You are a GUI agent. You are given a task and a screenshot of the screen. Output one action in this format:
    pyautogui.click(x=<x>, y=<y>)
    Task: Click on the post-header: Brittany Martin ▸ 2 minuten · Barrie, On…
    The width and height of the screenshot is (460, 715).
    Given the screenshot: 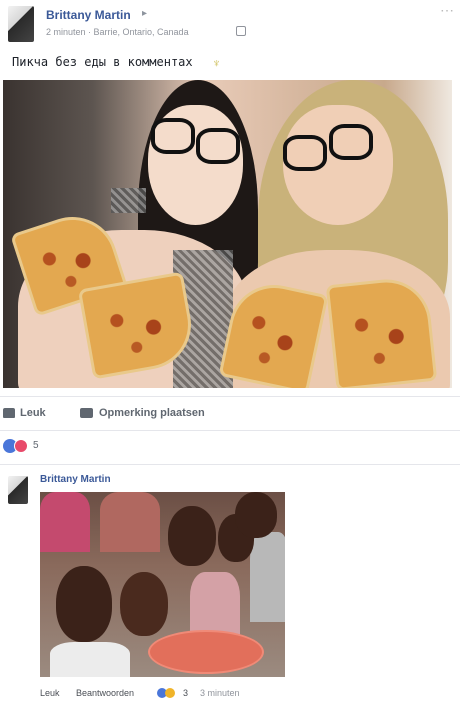 What is the action you would take?
    pyautogui.click(x=230, y=24)
    